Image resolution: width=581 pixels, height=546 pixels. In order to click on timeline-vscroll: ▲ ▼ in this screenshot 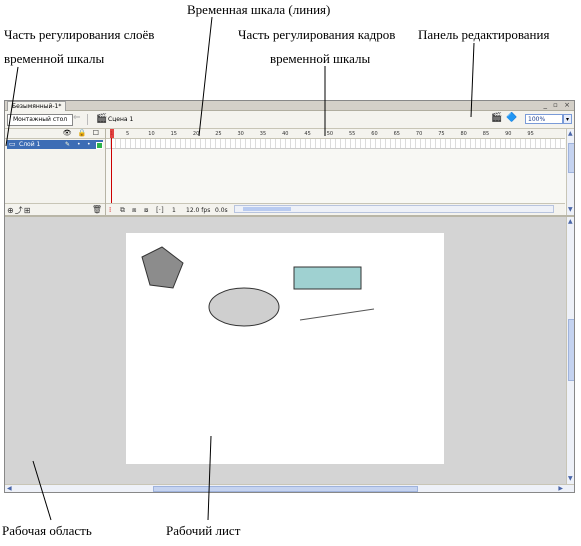, I will do `click(570, 172)`.